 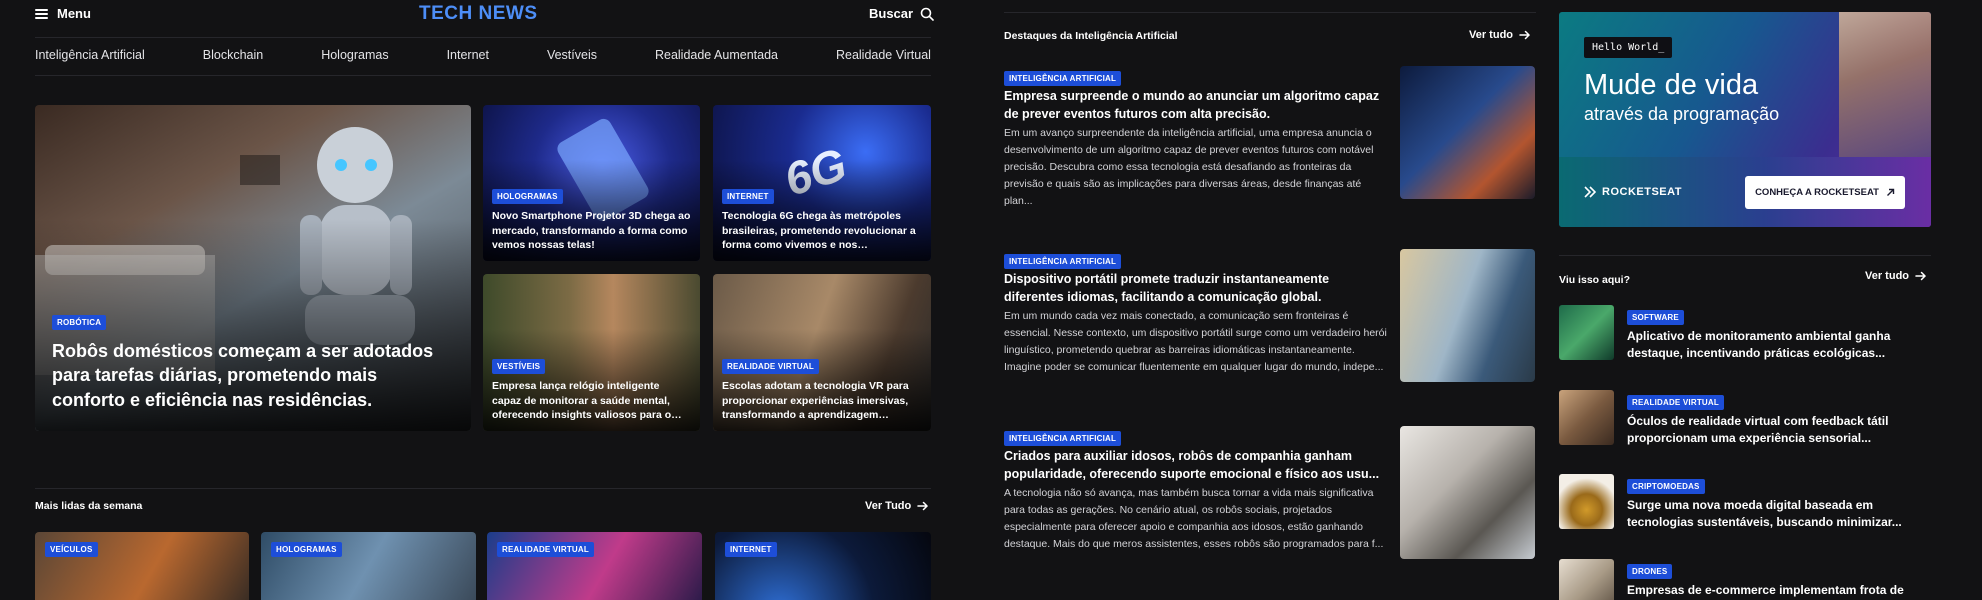 What do you see at coordinates (74, 13) in the screenshot?
I see `menu-label: Menu` at bounding box center [74, 13].